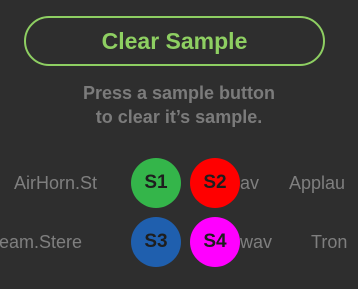  What do you see at coordinates (215, 183) in the screenshot?
I see `sample-button-s2: S2` at bounding box center [215, 183].